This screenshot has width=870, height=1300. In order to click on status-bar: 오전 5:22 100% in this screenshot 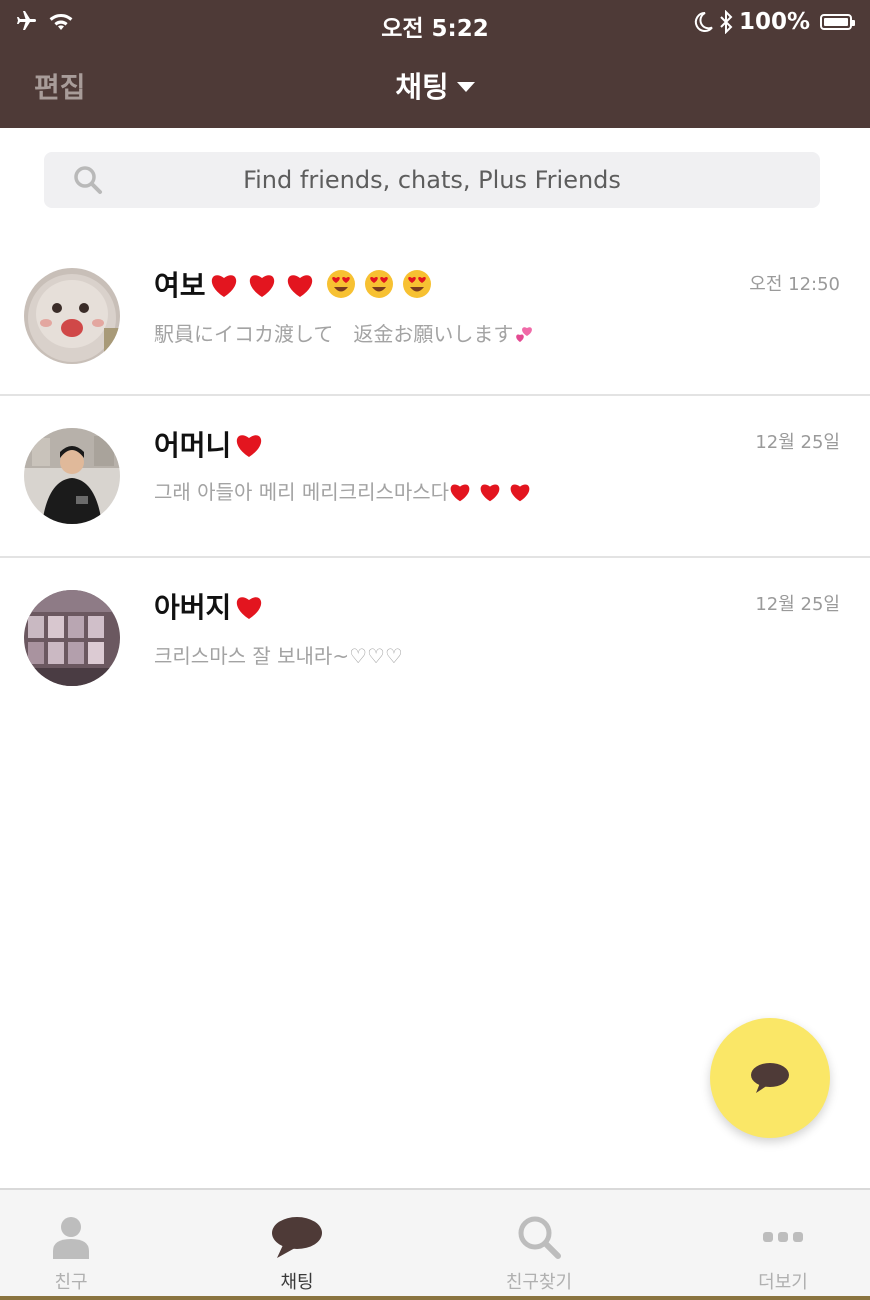, I will do `click(435, 22)`.